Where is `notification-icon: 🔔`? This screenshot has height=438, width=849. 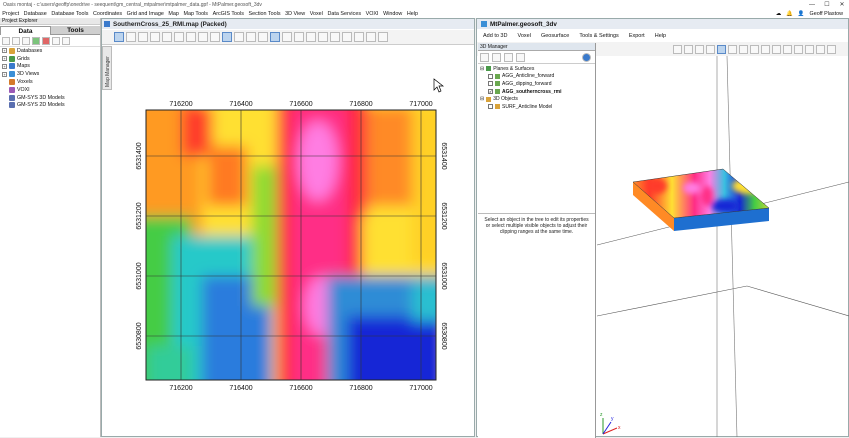 notification-icon: 🔔 is located at coordinates (789, 14).